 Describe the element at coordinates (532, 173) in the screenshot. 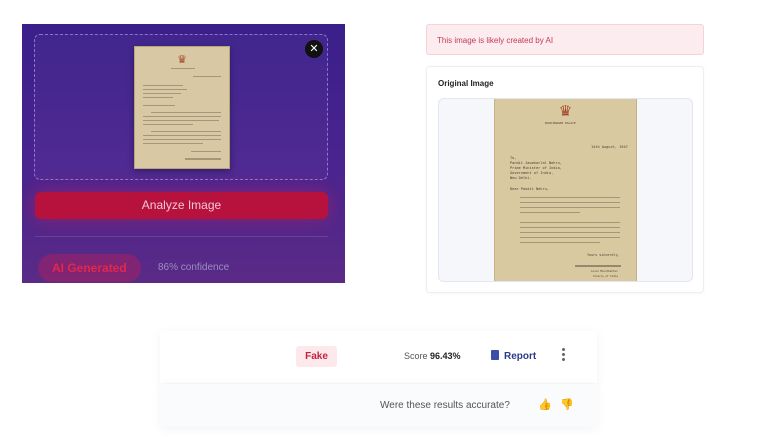

I see `letter-to-3: Government of India,` at that location.